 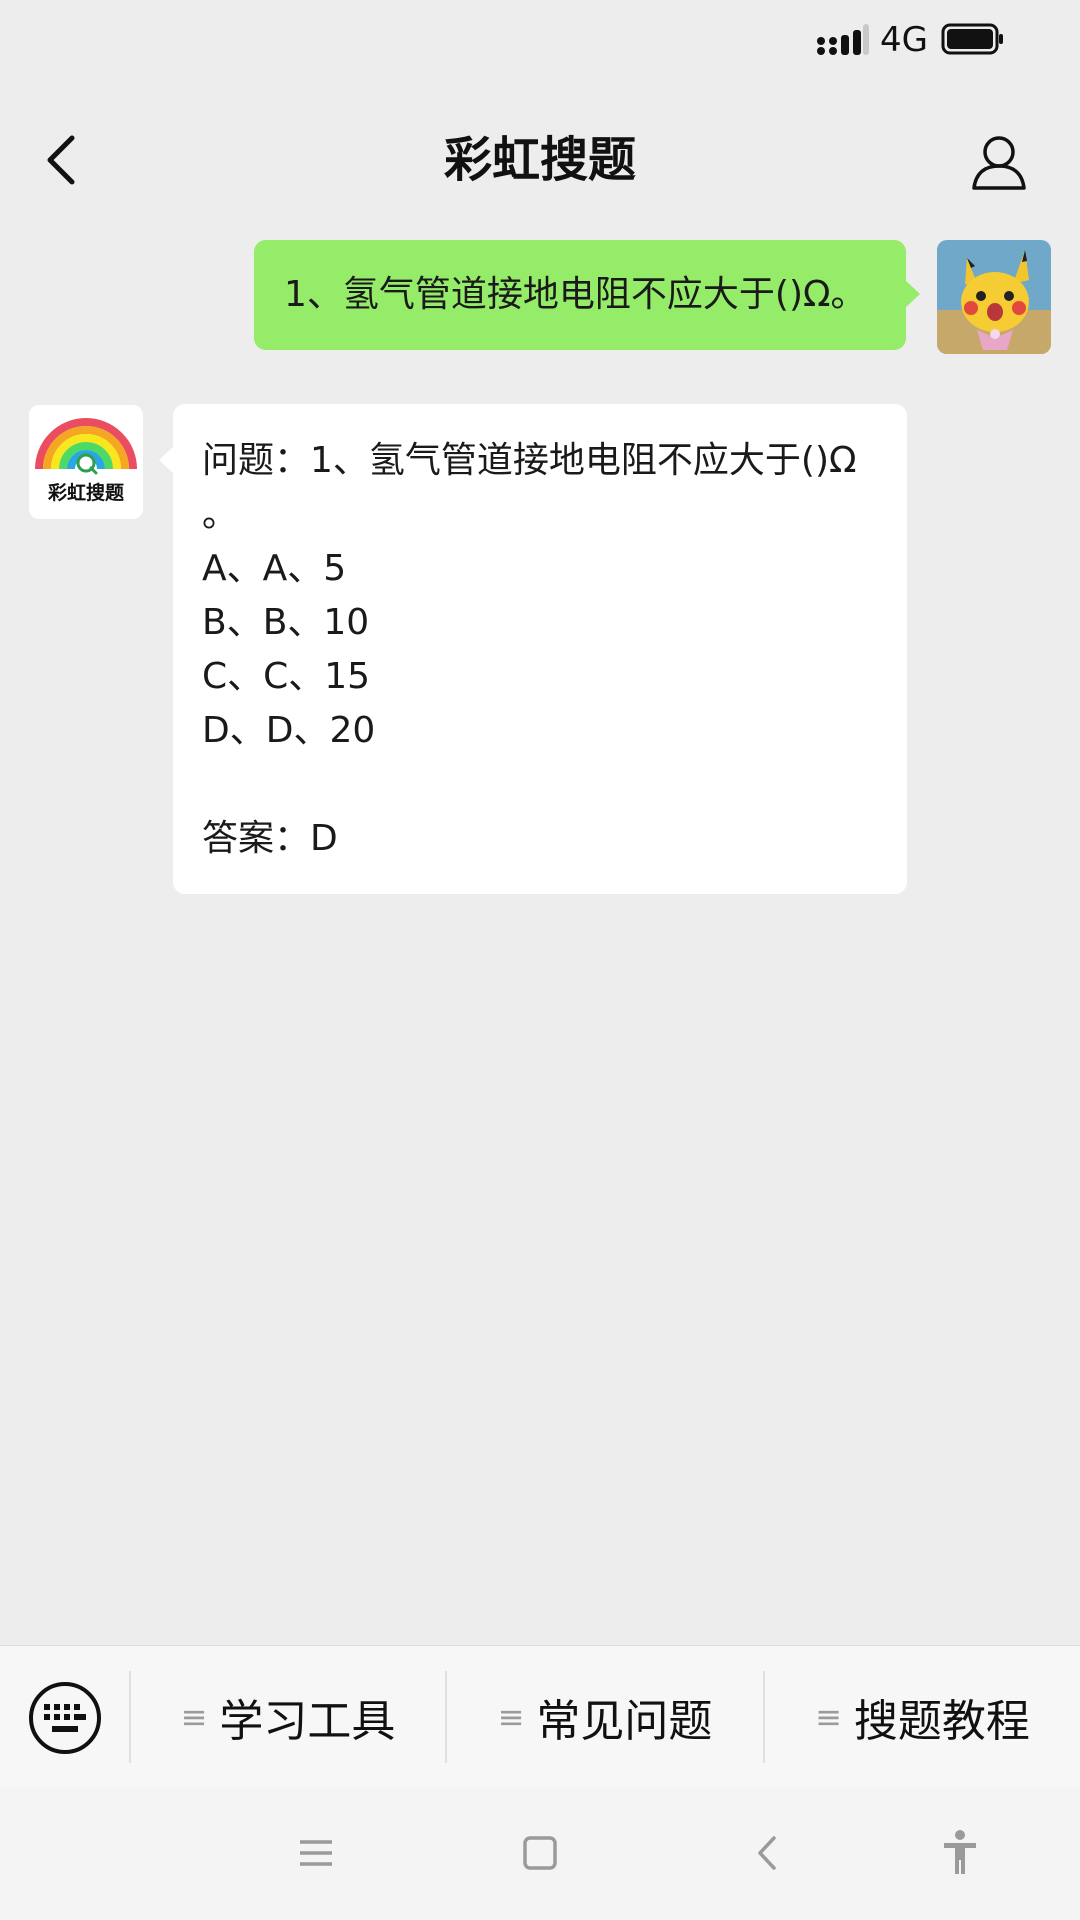 I want to click on system-nav-bar, so click(x=540, y=1854).